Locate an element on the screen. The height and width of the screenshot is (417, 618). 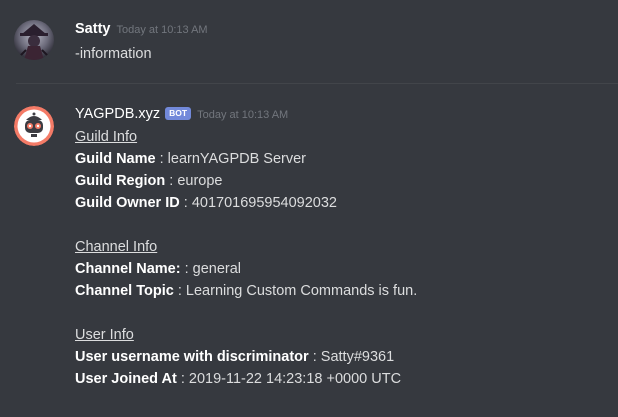
message-content: -information is located at coordinates (338, 54).